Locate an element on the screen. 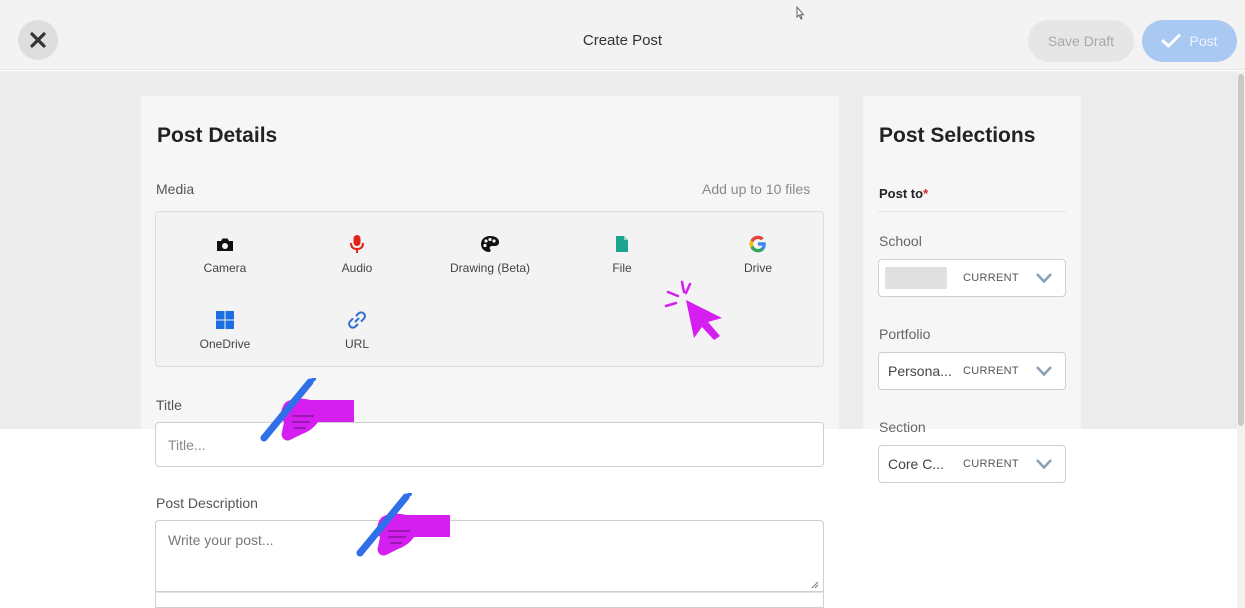  post-button-label: Post is located at coordinates (1203, 41).